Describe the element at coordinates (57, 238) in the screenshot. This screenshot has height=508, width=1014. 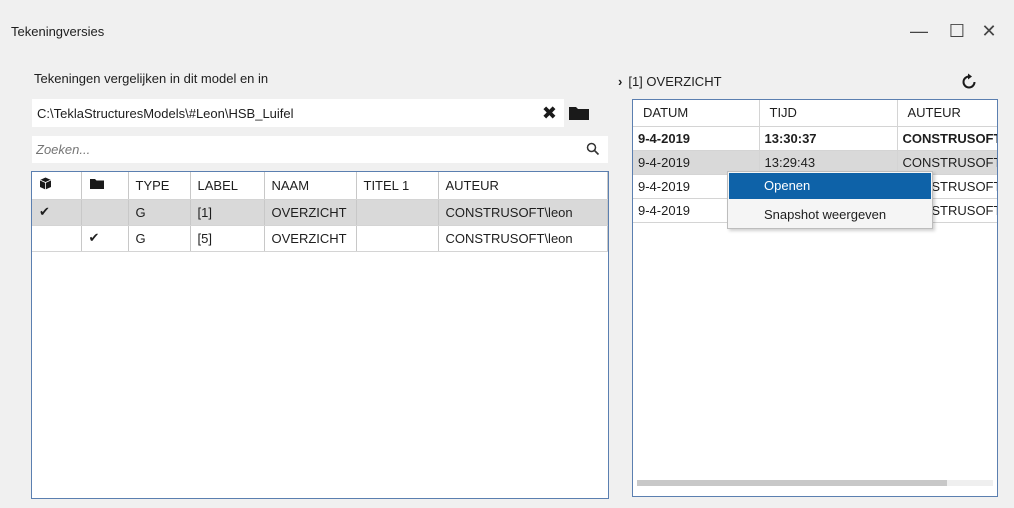
I see `model-check-cell` at that location.